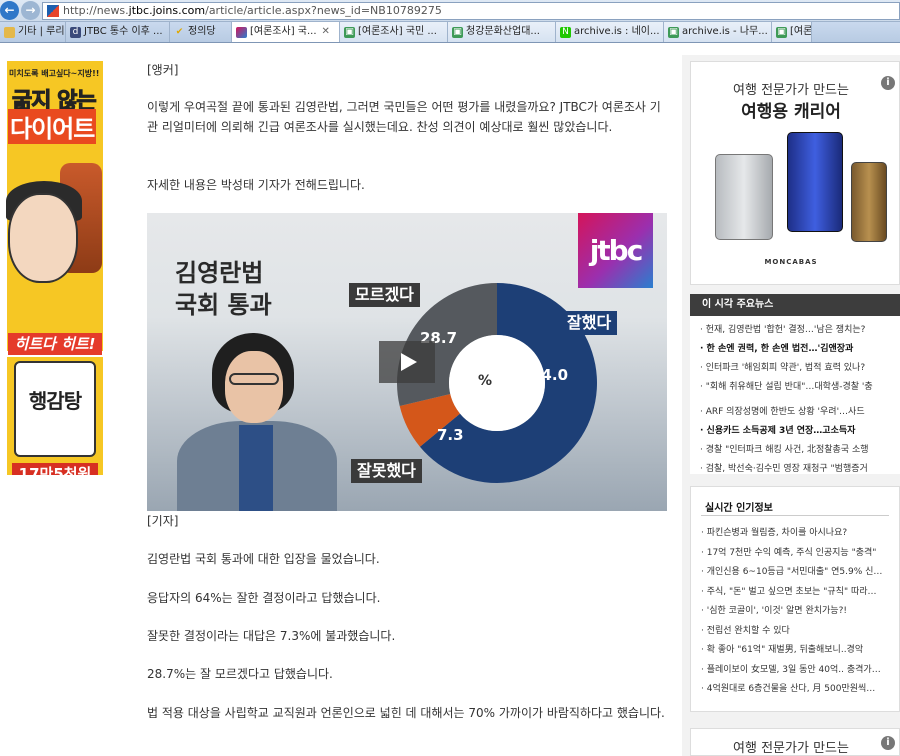 Image resolution: width=900 pixels, height=756 pixels. Describe the element at coordinates (96, 10) in the screenshot. I see `url-prefix: http://news.` at that location.